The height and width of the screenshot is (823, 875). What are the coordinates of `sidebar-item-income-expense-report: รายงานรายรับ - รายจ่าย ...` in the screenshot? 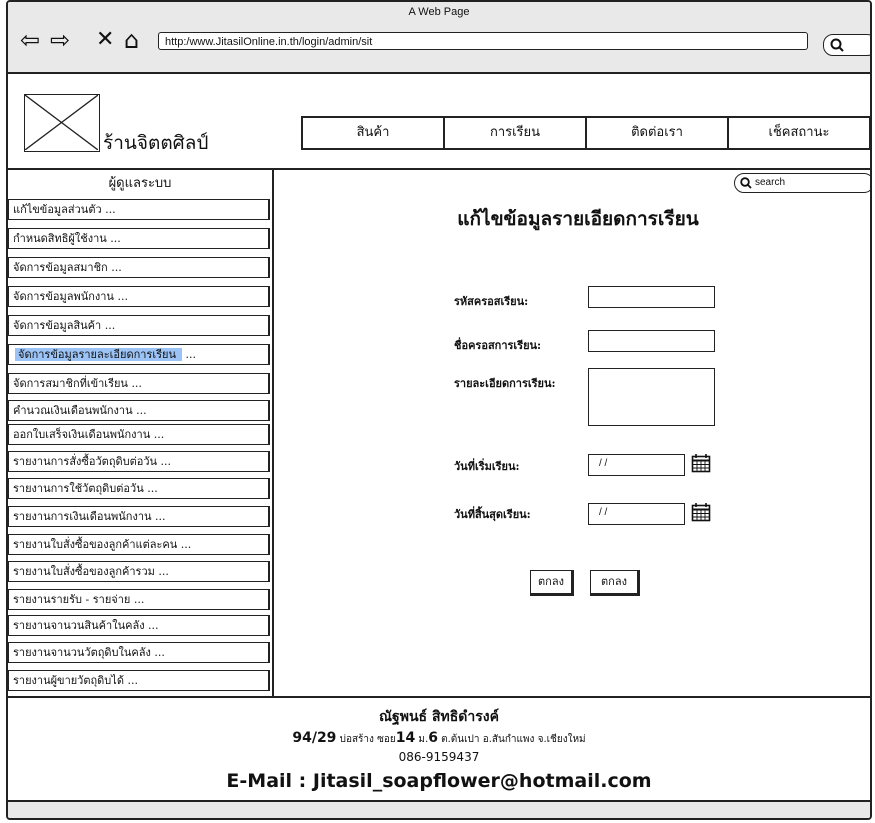 It's located at (139, 599).